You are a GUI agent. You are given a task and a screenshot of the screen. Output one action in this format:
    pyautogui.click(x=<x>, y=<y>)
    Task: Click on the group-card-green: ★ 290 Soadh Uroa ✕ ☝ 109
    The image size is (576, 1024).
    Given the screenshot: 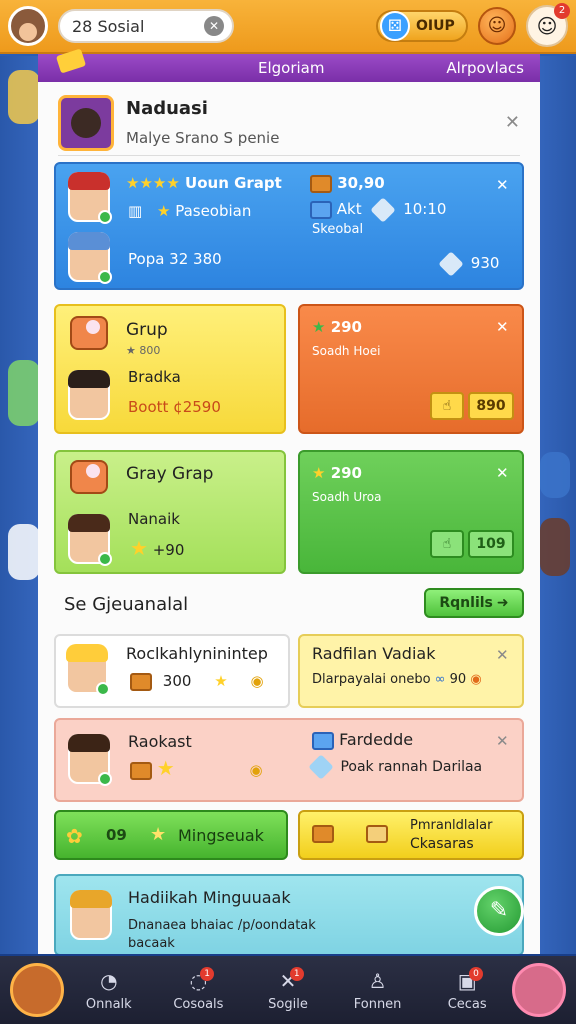 What is the action you would take?
    pyautogui.click(x=411, y=512)
    